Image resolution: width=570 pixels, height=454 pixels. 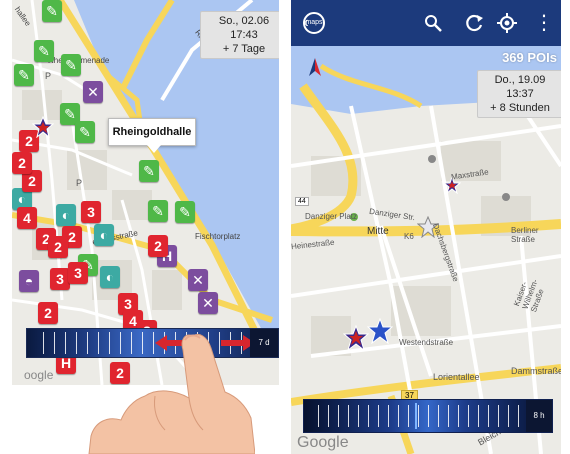 What do you see at coordinates (539, 416) in the screenshot?
I see `time-range-label: 8 h` at bounding box center [539, 416].